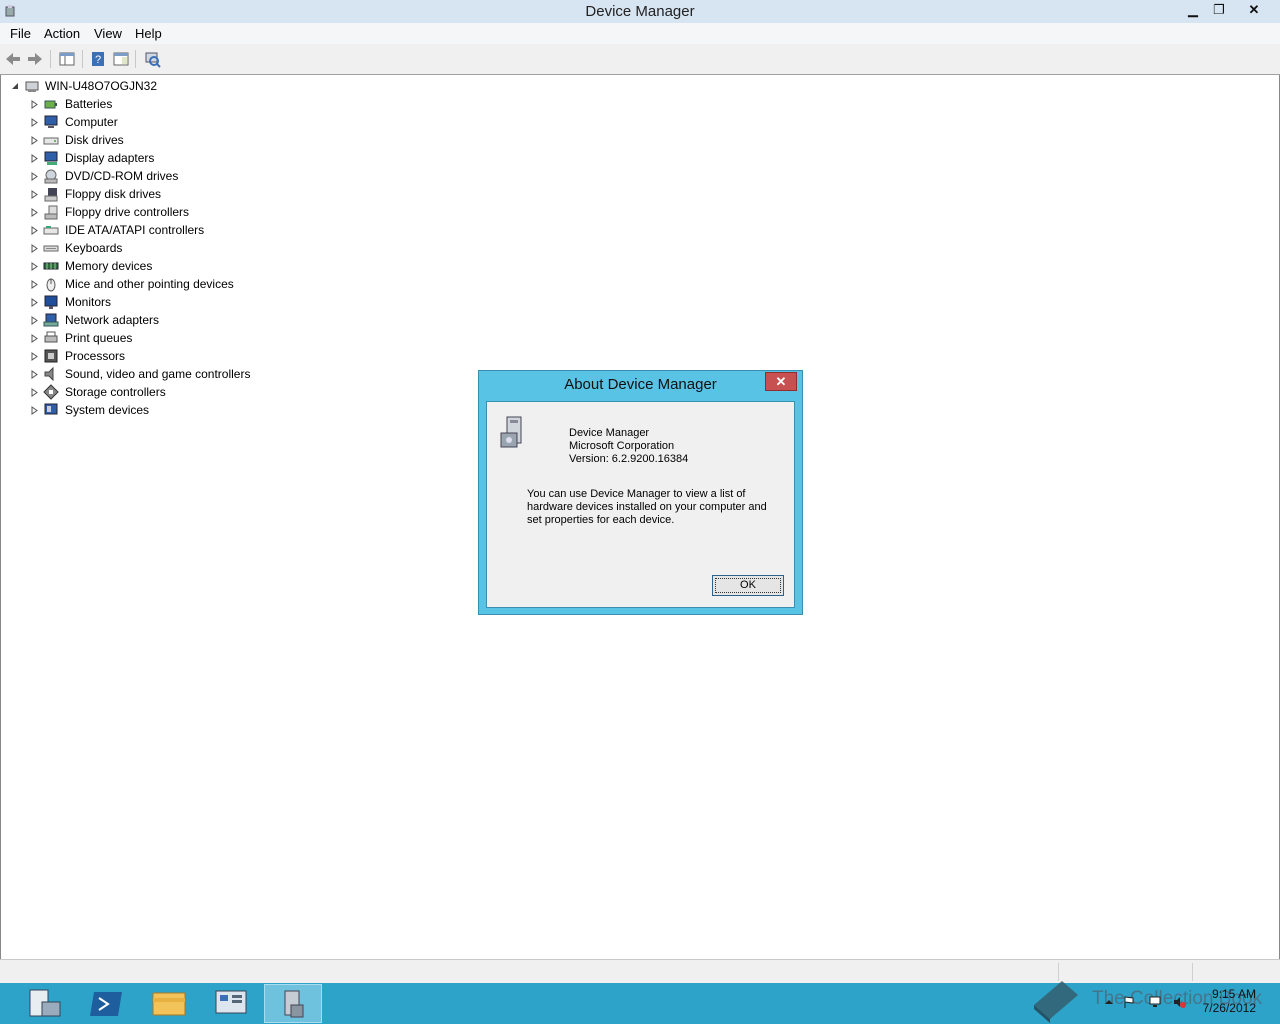 Image resolution: width=1280 pixels, height=1027 pixels. What do you see at coordinates (1254, 10) in the screenshot?
I see `close-button: ✕` at bounding box center [1254, 10].